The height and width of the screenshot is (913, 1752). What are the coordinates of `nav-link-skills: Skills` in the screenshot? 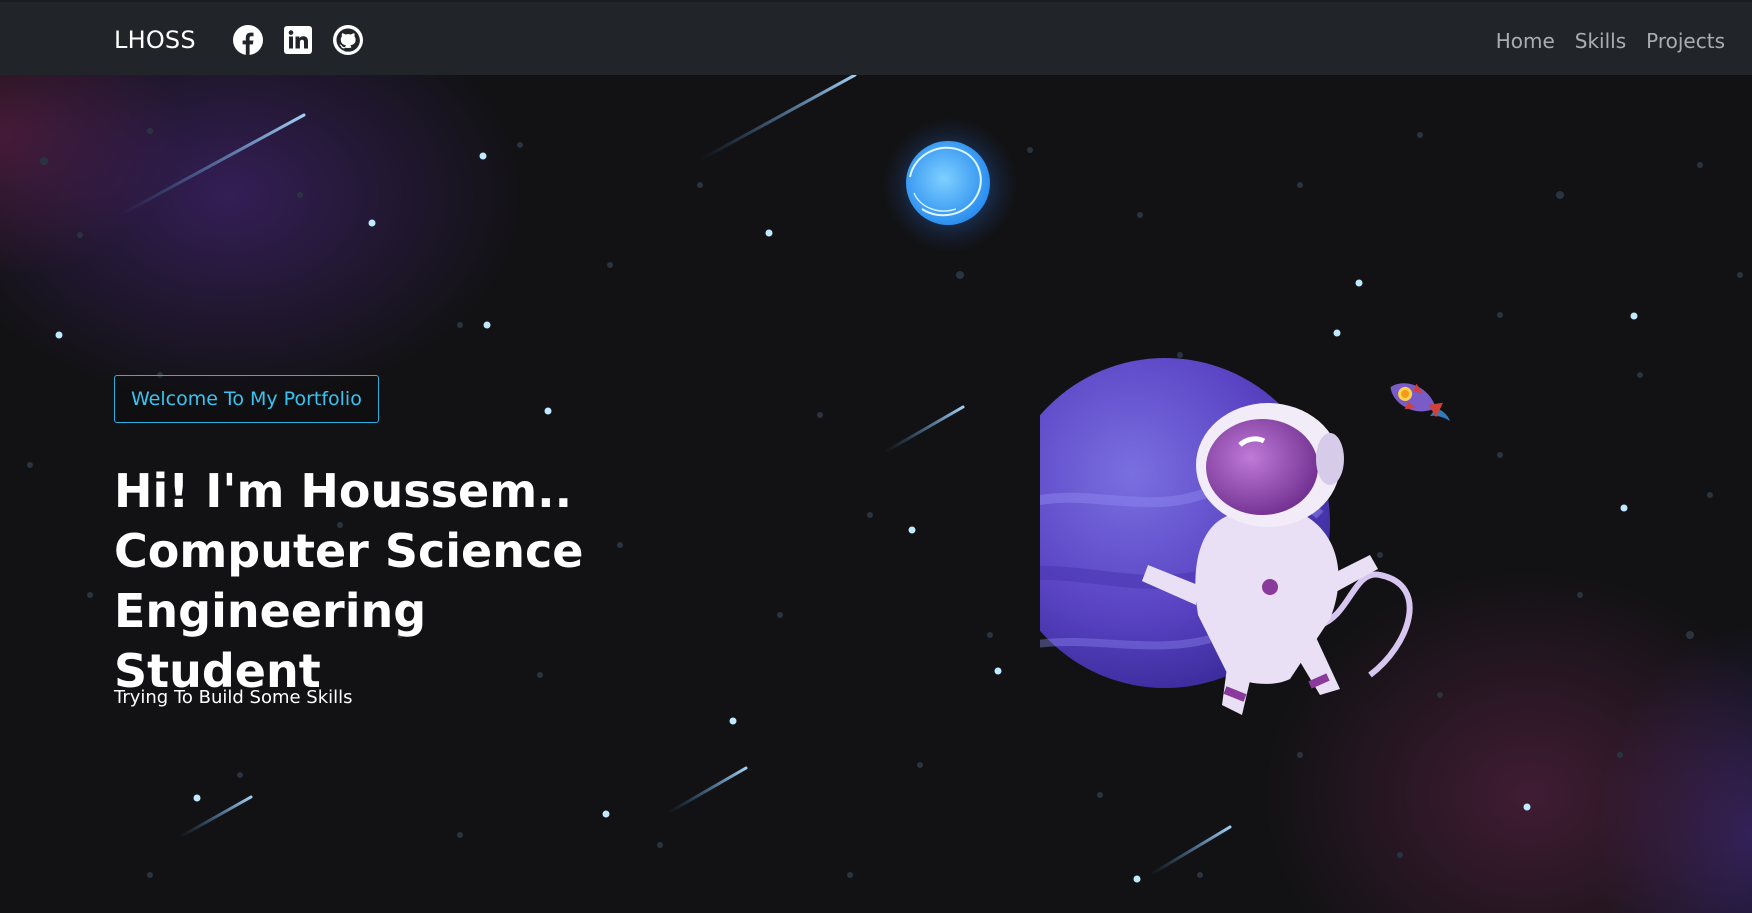 It's located at (1600, 41).